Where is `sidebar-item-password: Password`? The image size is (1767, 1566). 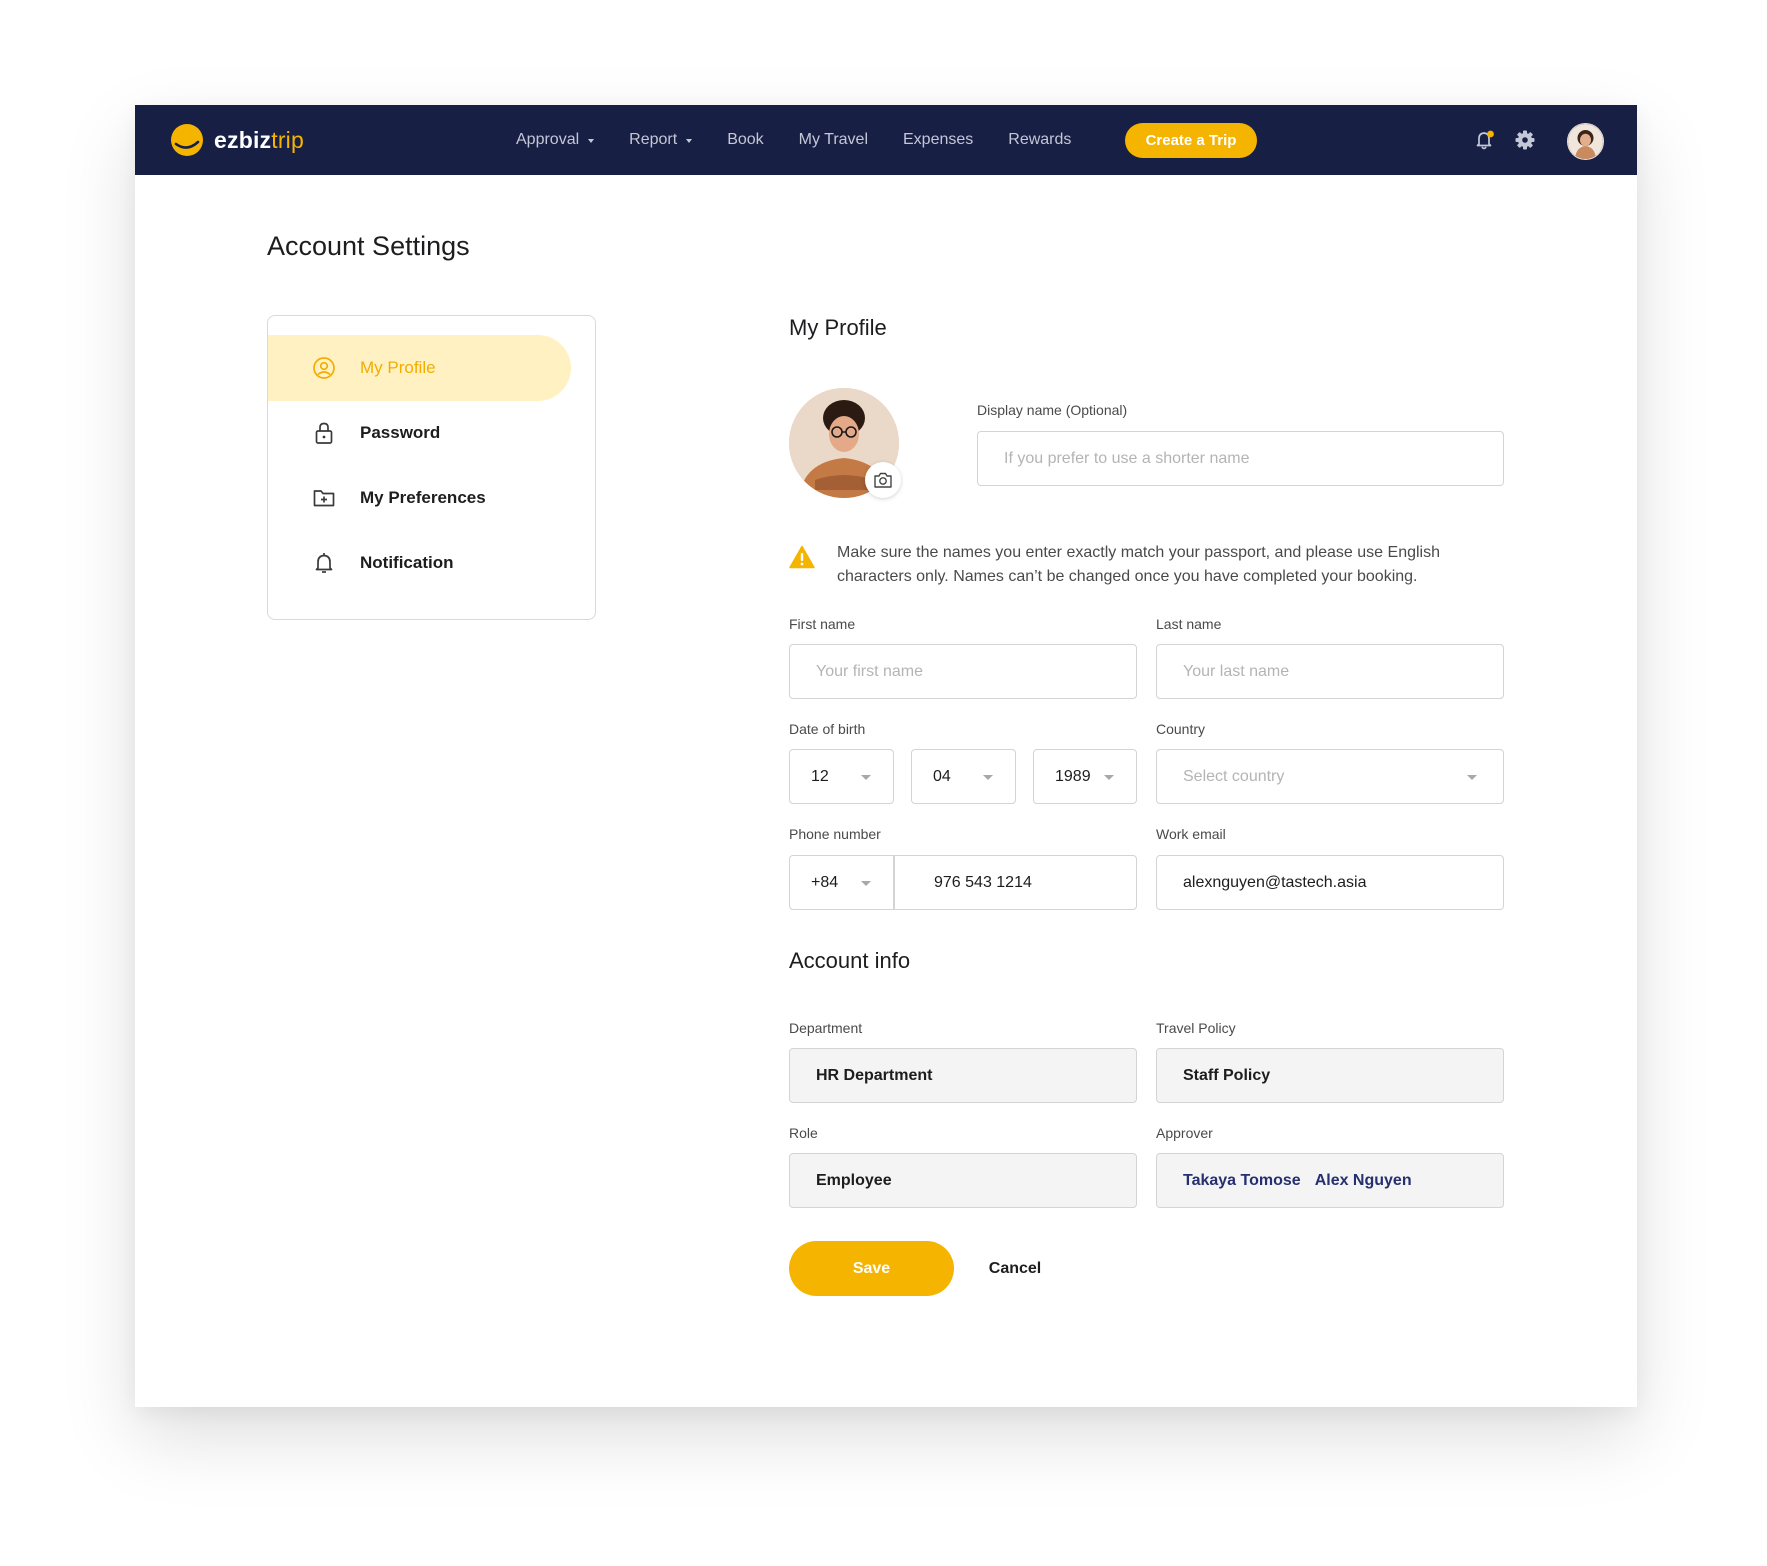 sidebar-item-password: Password is located at coordinates (419, 433).